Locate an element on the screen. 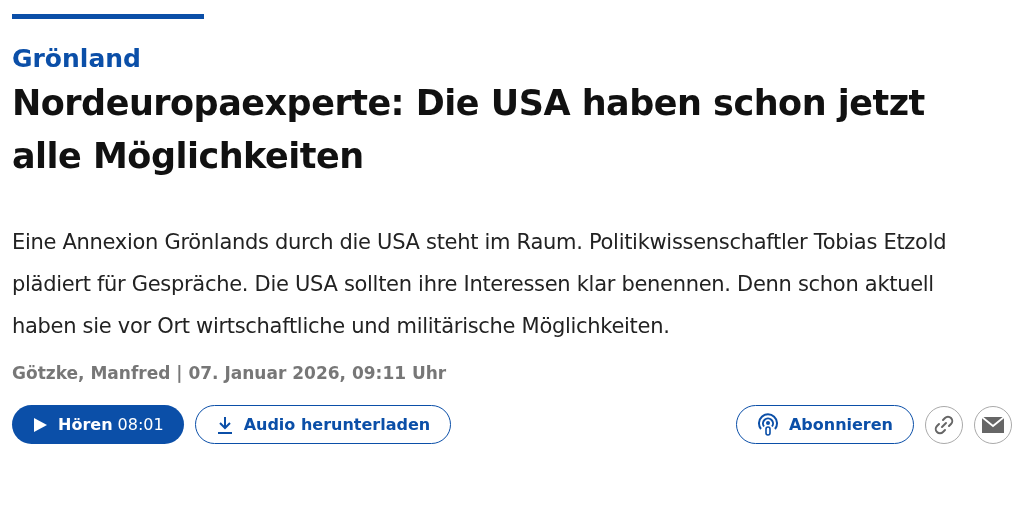 The height and width of the screenshot is (531, 1024). email-button is located at coordinates (993, 424).